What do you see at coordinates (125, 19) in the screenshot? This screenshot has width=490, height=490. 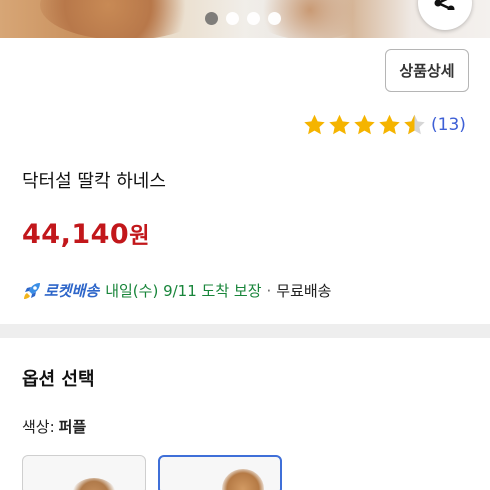 I see `product-photo-dog` at bounding box center [125, 19].